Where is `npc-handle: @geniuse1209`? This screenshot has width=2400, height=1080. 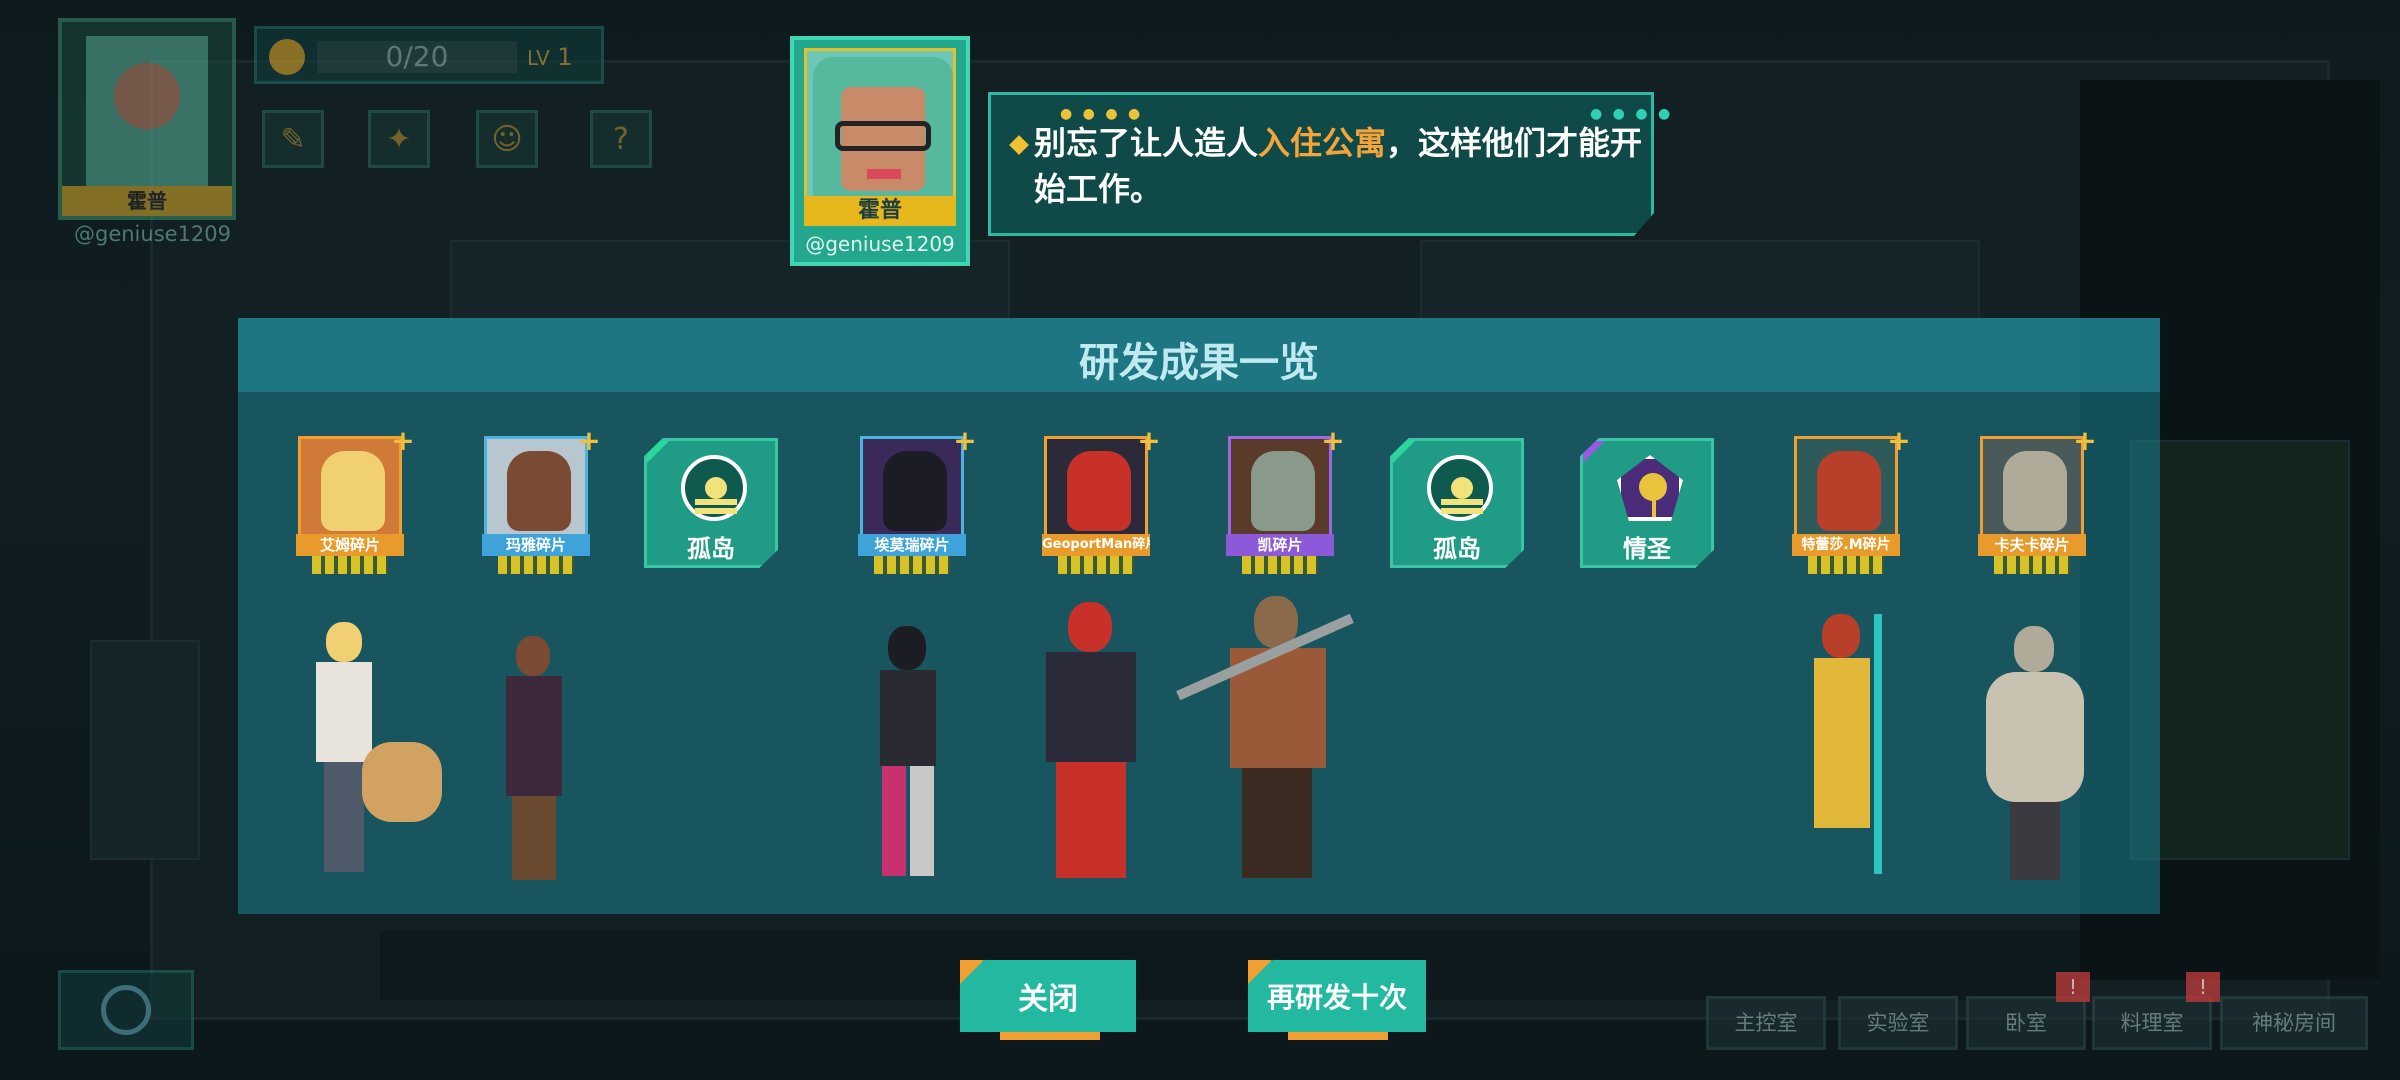 npc-handle: @geniuse1209 is located at coordinates (880, 244).